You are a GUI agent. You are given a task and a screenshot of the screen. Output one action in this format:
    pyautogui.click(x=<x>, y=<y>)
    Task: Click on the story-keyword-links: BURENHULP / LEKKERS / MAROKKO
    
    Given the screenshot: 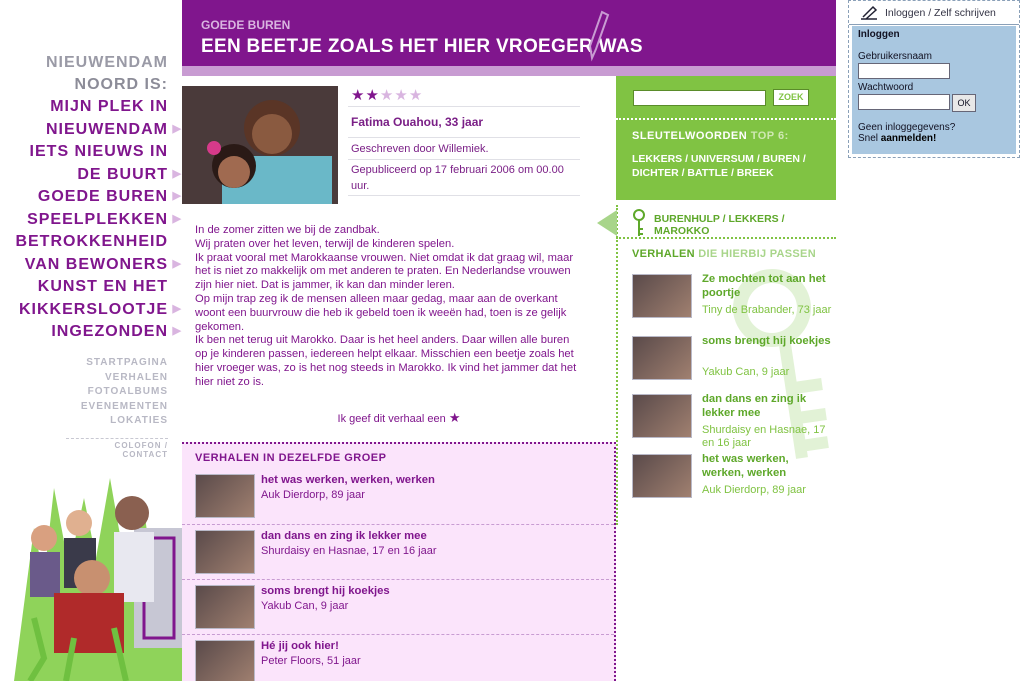 What is the action you would take?
    pyautogui.click(x=745, y=225)
    